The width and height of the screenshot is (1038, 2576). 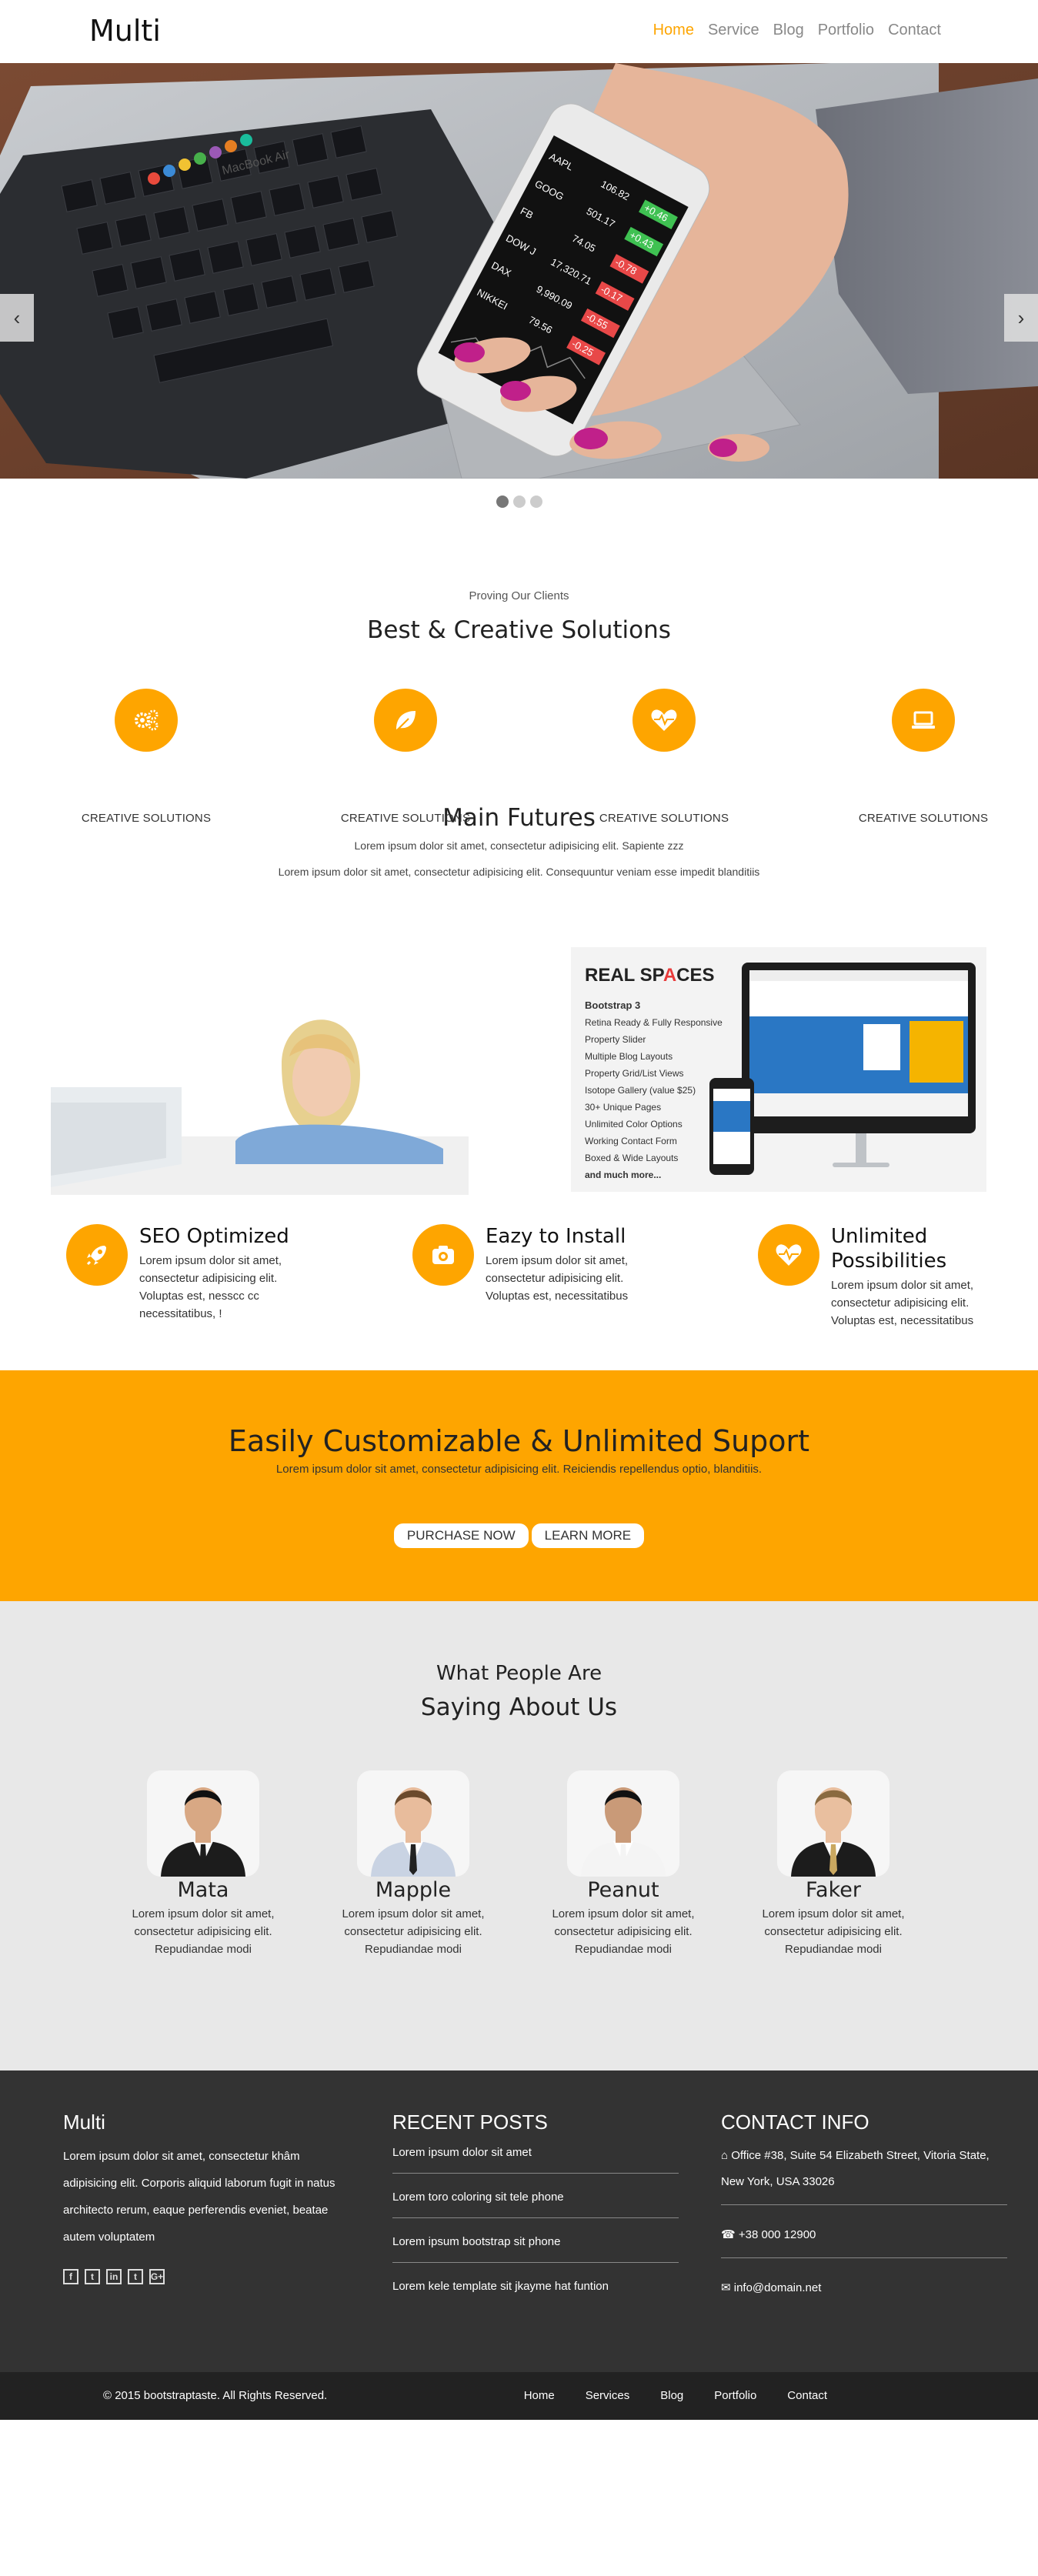 I want to click on watermark-text: Fotolia, so click(x=229, y=1107).